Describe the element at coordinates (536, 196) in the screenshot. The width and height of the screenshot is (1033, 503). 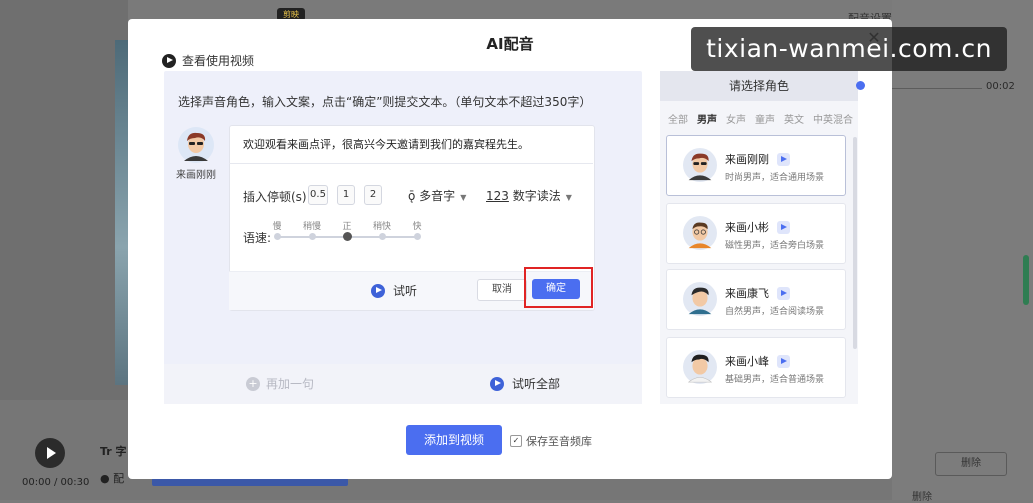
I see `number-reading-label: 数字读法` at that location.